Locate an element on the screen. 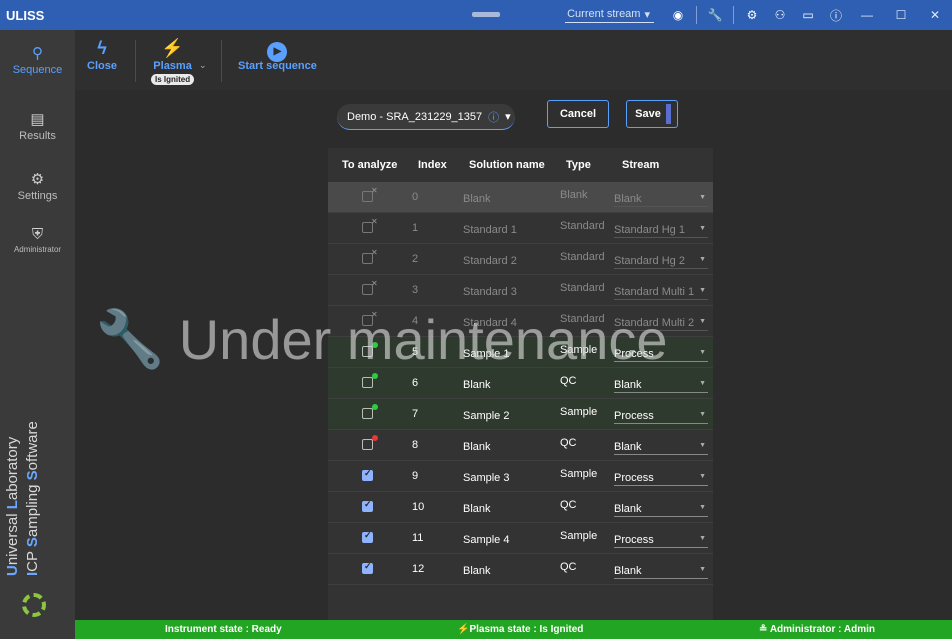 This screenshot has height=639, width=952. sidebar-item-label: Administrator is located at coordinates (37, 249).